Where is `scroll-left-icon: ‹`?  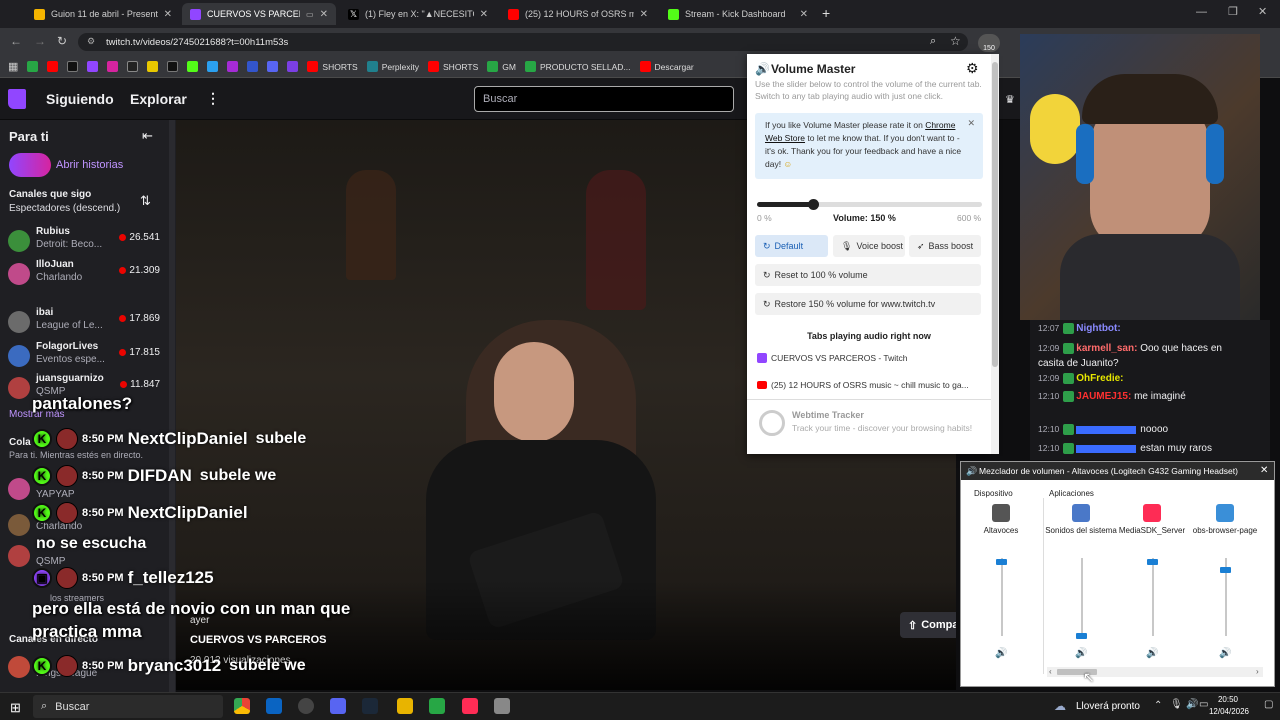
scroll-left-icon: ‹ is located at coordinates (1050, 671).